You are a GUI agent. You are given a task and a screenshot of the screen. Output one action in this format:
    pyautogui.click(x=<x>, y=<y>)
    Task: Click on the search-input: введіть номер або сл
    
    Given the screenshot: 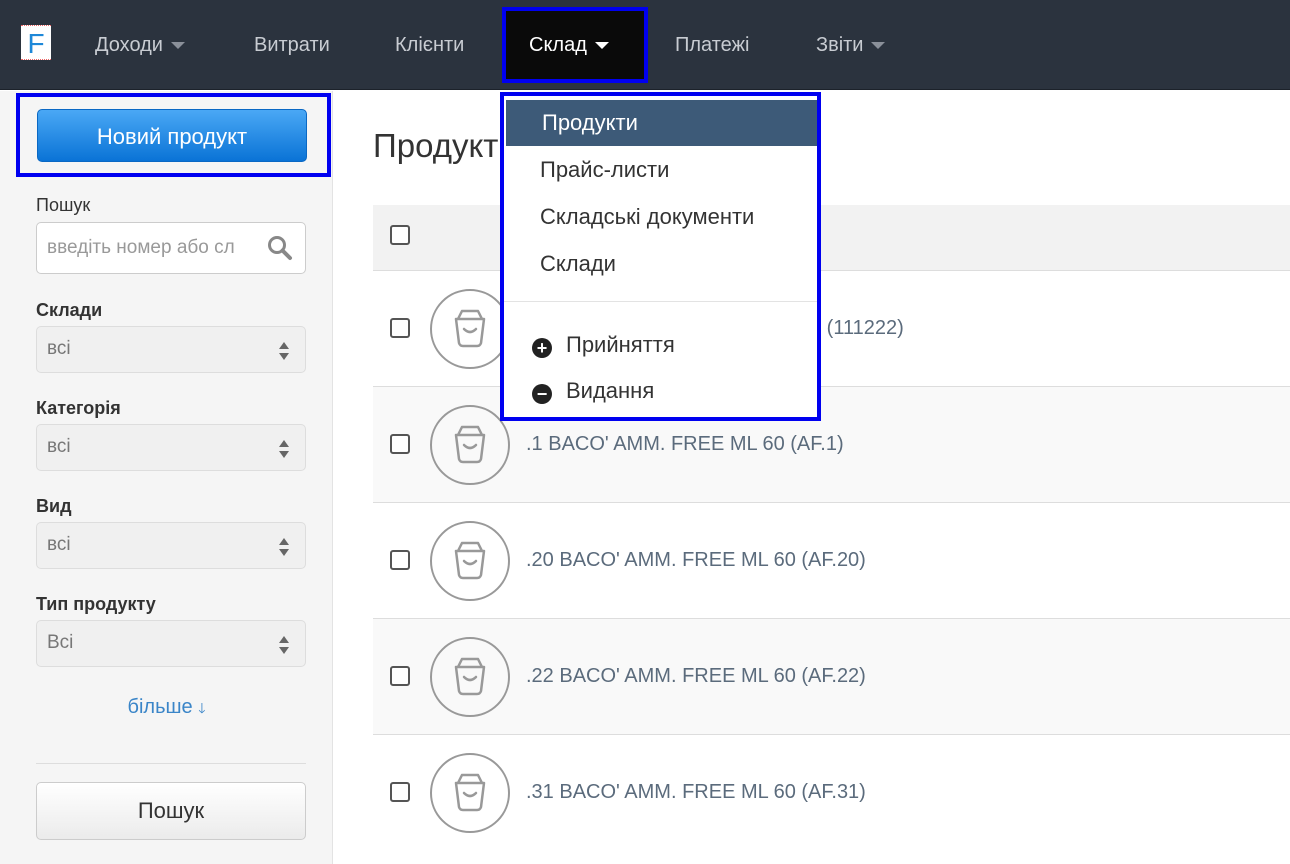 What is the action you would take?
    pyautogui.click(x=171, y=248)
    